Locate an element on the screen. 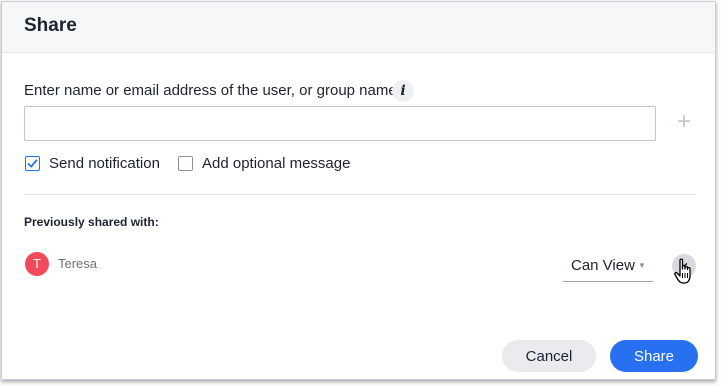 This screenshot has width=721, height=386. permission-value: Can View is located at coordinates (603, 265).